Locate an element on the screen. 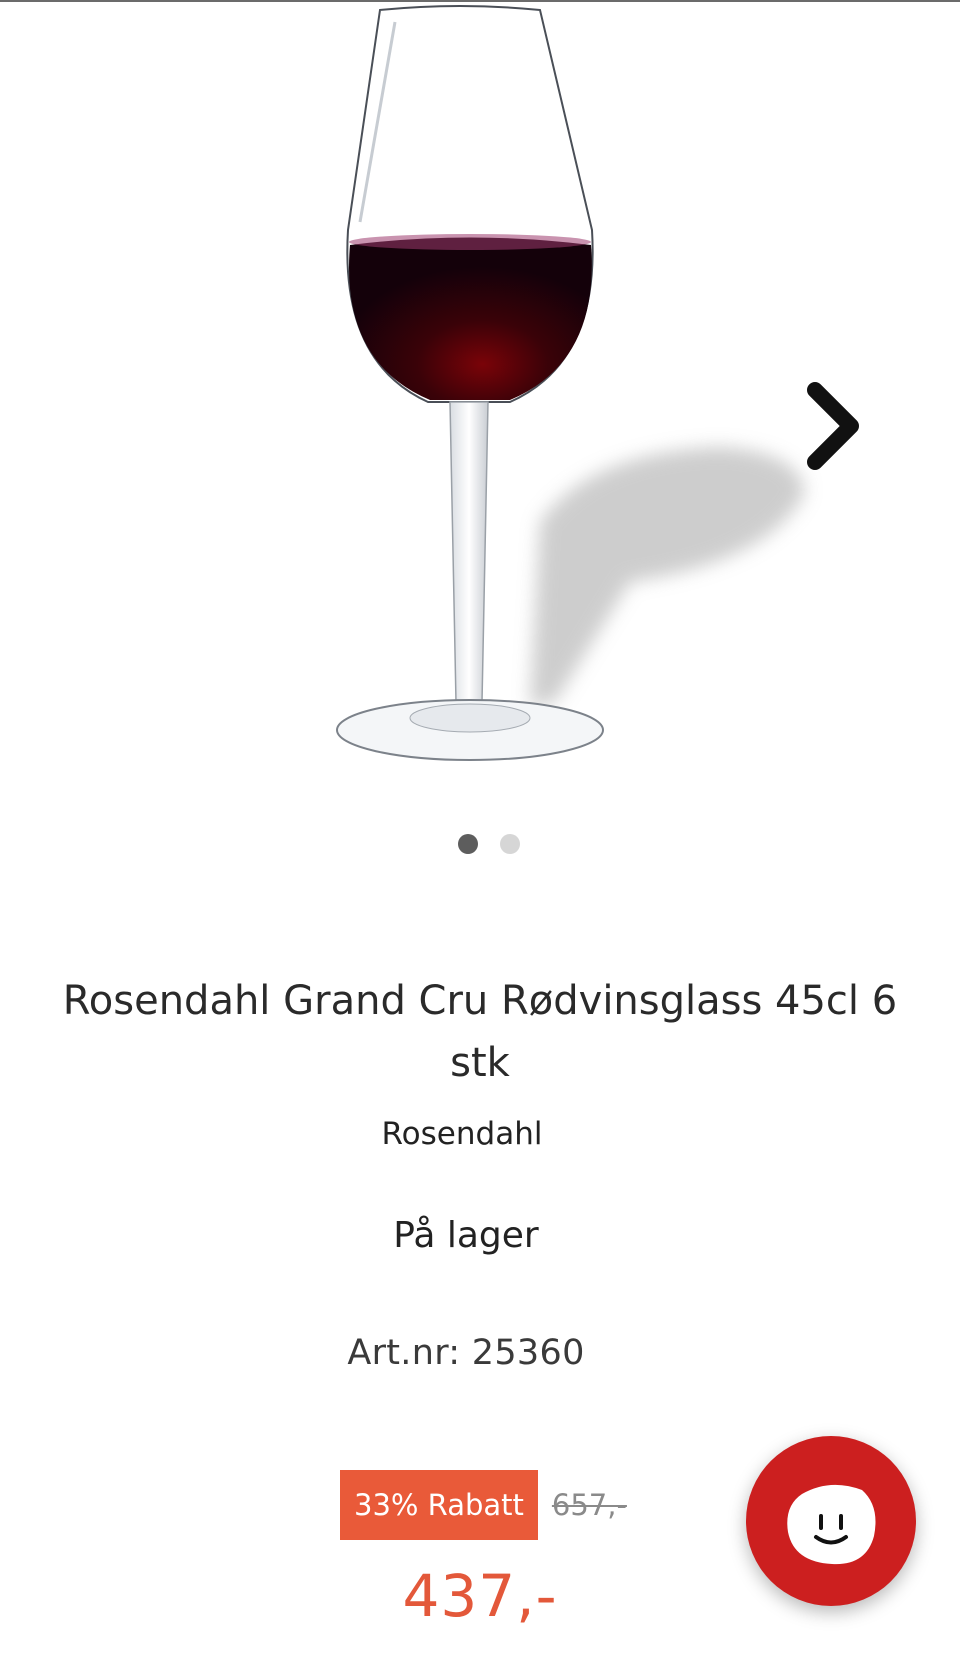  product-brand-link: Rosendahl is located at coordinates (462, 1134).